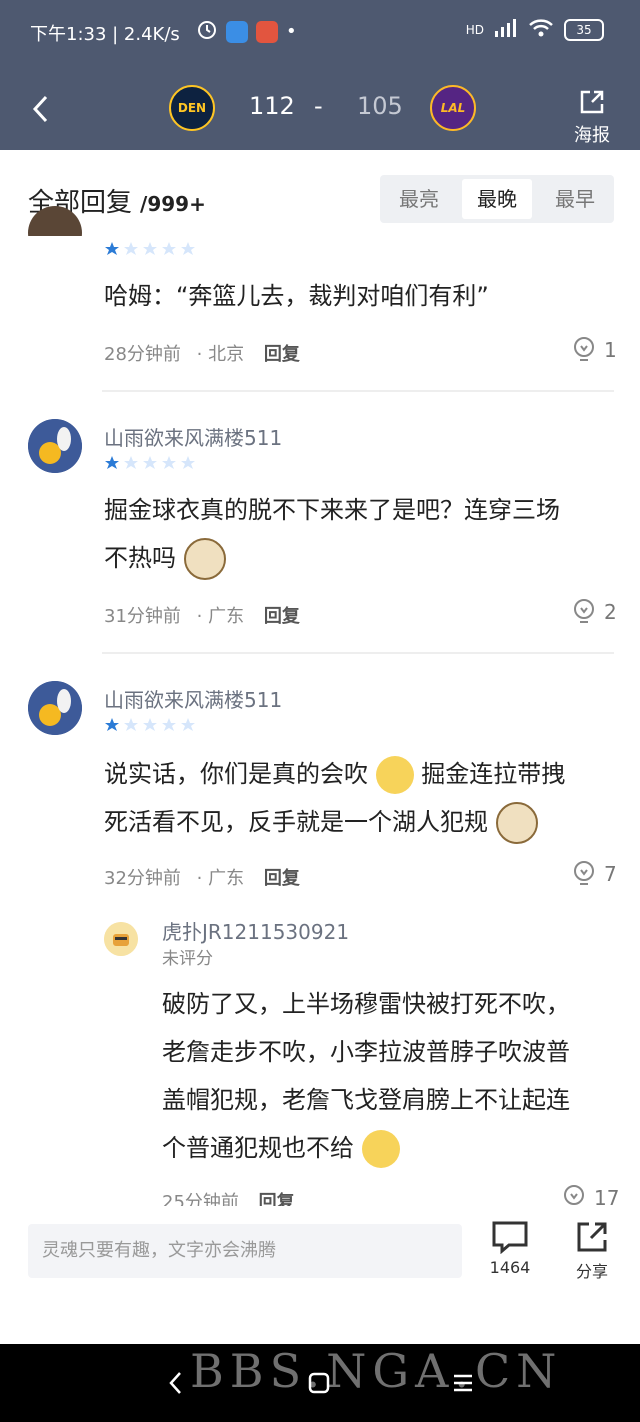 The width and height of the screenshot is (640, 1422). I want to click on status-app-icons: •, so click(246, 31).